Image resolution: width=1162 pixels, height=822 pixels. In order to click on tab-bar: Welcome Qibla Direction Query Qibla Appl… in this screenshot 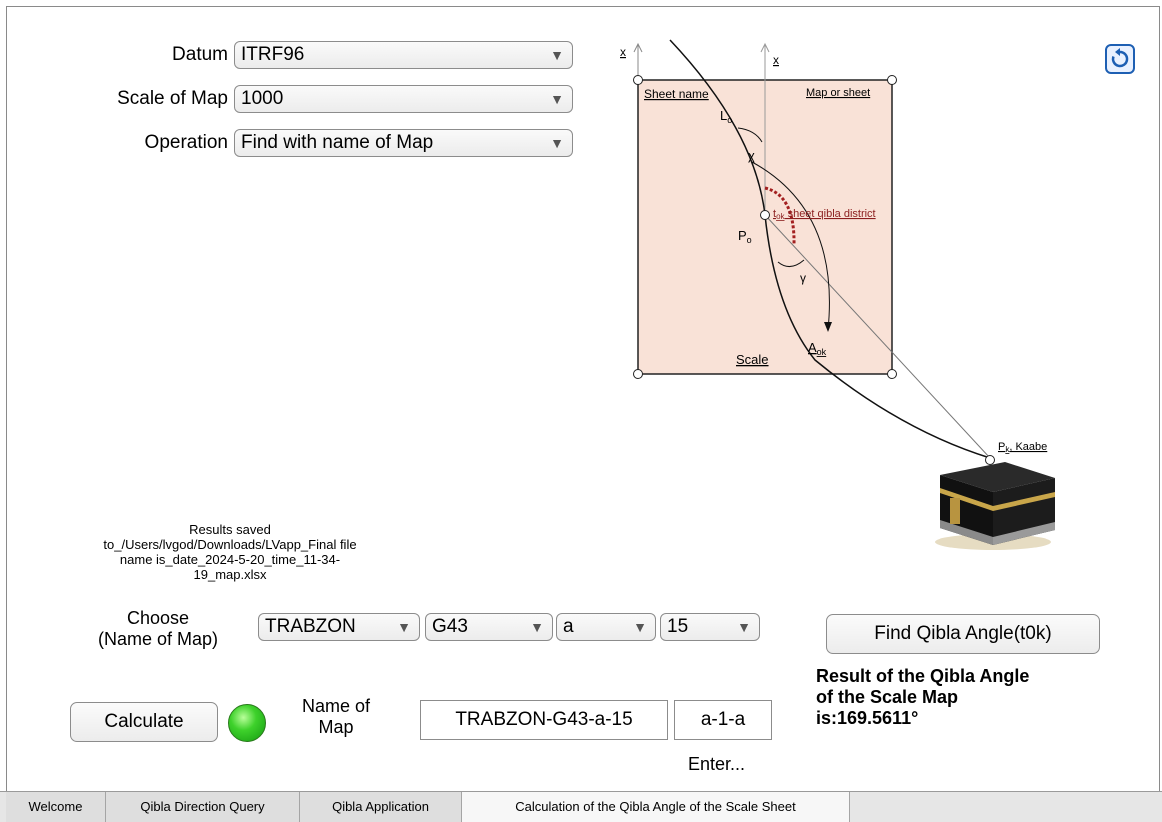, I will do `click(581, 806)`.